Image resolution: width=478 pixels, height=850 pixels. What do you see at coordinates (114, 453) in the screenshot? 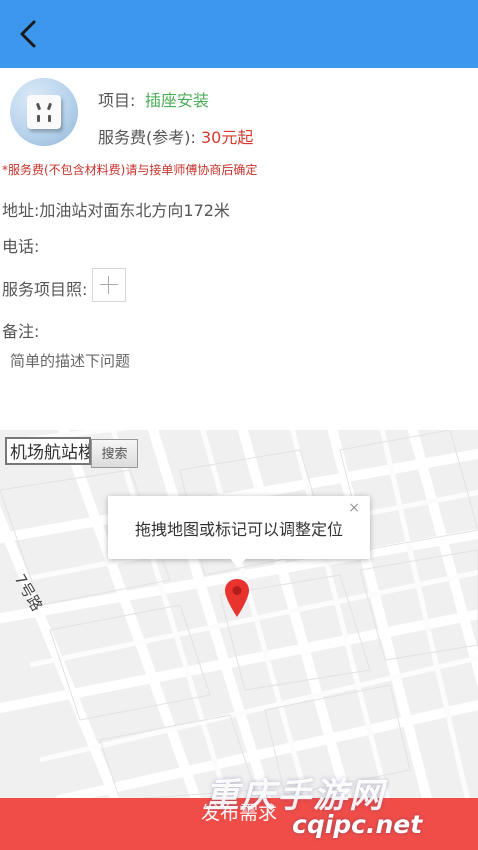
I see `map-search-button: 搜索` at bounding box center [114, 453].